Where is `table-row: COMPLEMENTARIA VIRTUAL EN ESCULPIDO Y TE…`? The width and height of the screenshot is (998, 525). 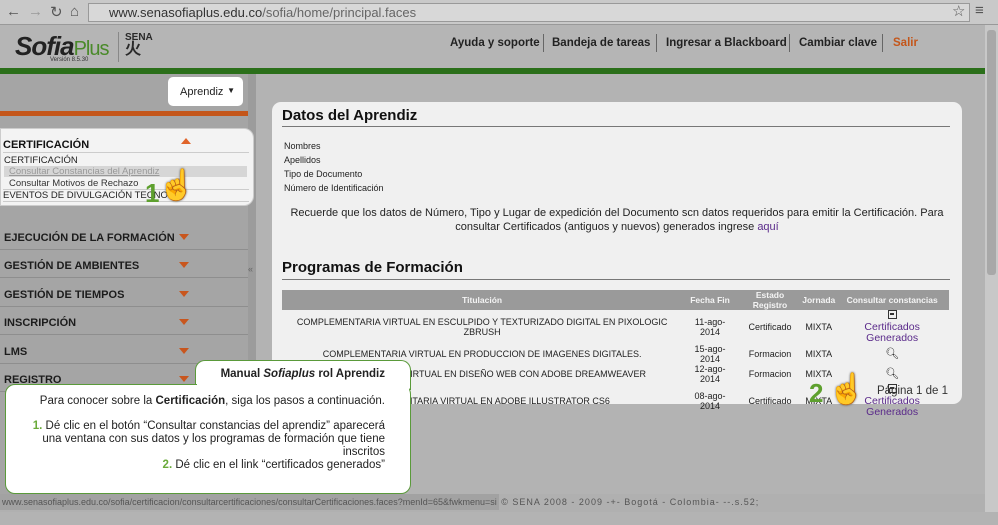
table-row: COMPLEMENTARIA VIRTUAL EN ESCULPIDO Y TE… is located at coordinates (615, 327).